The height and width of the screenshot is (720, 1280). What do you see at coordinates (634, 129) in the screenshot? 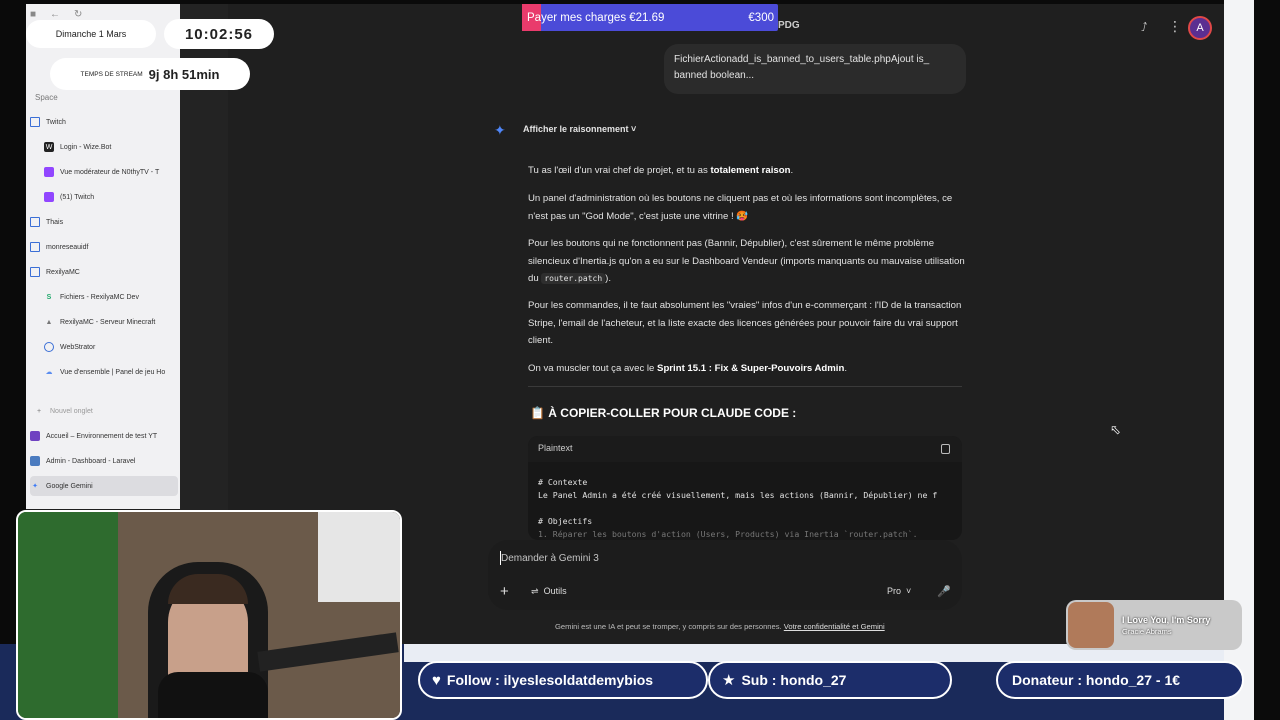
I see `chevron-down-icon: ˅` at bounding box center [634, 129].